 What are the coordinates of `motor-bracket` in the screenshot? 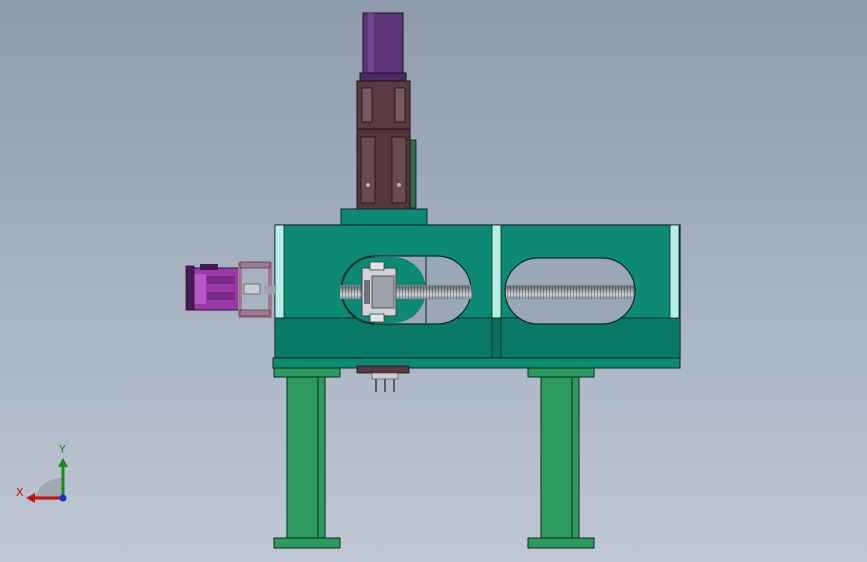 It's located at (256, 289).